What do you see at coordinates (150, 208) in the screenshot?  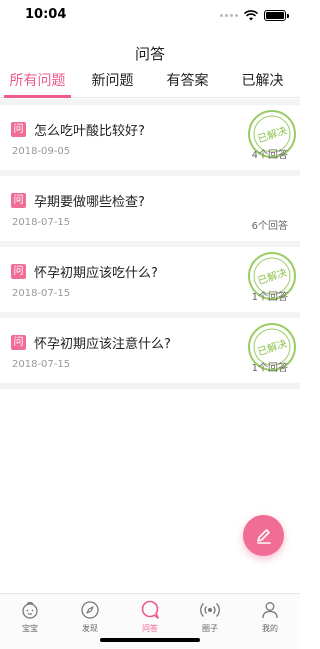 I see `question-item: 问 孕期要做哪些检查? 2018-07-15 6个回答` at bounding box center [150, 208].